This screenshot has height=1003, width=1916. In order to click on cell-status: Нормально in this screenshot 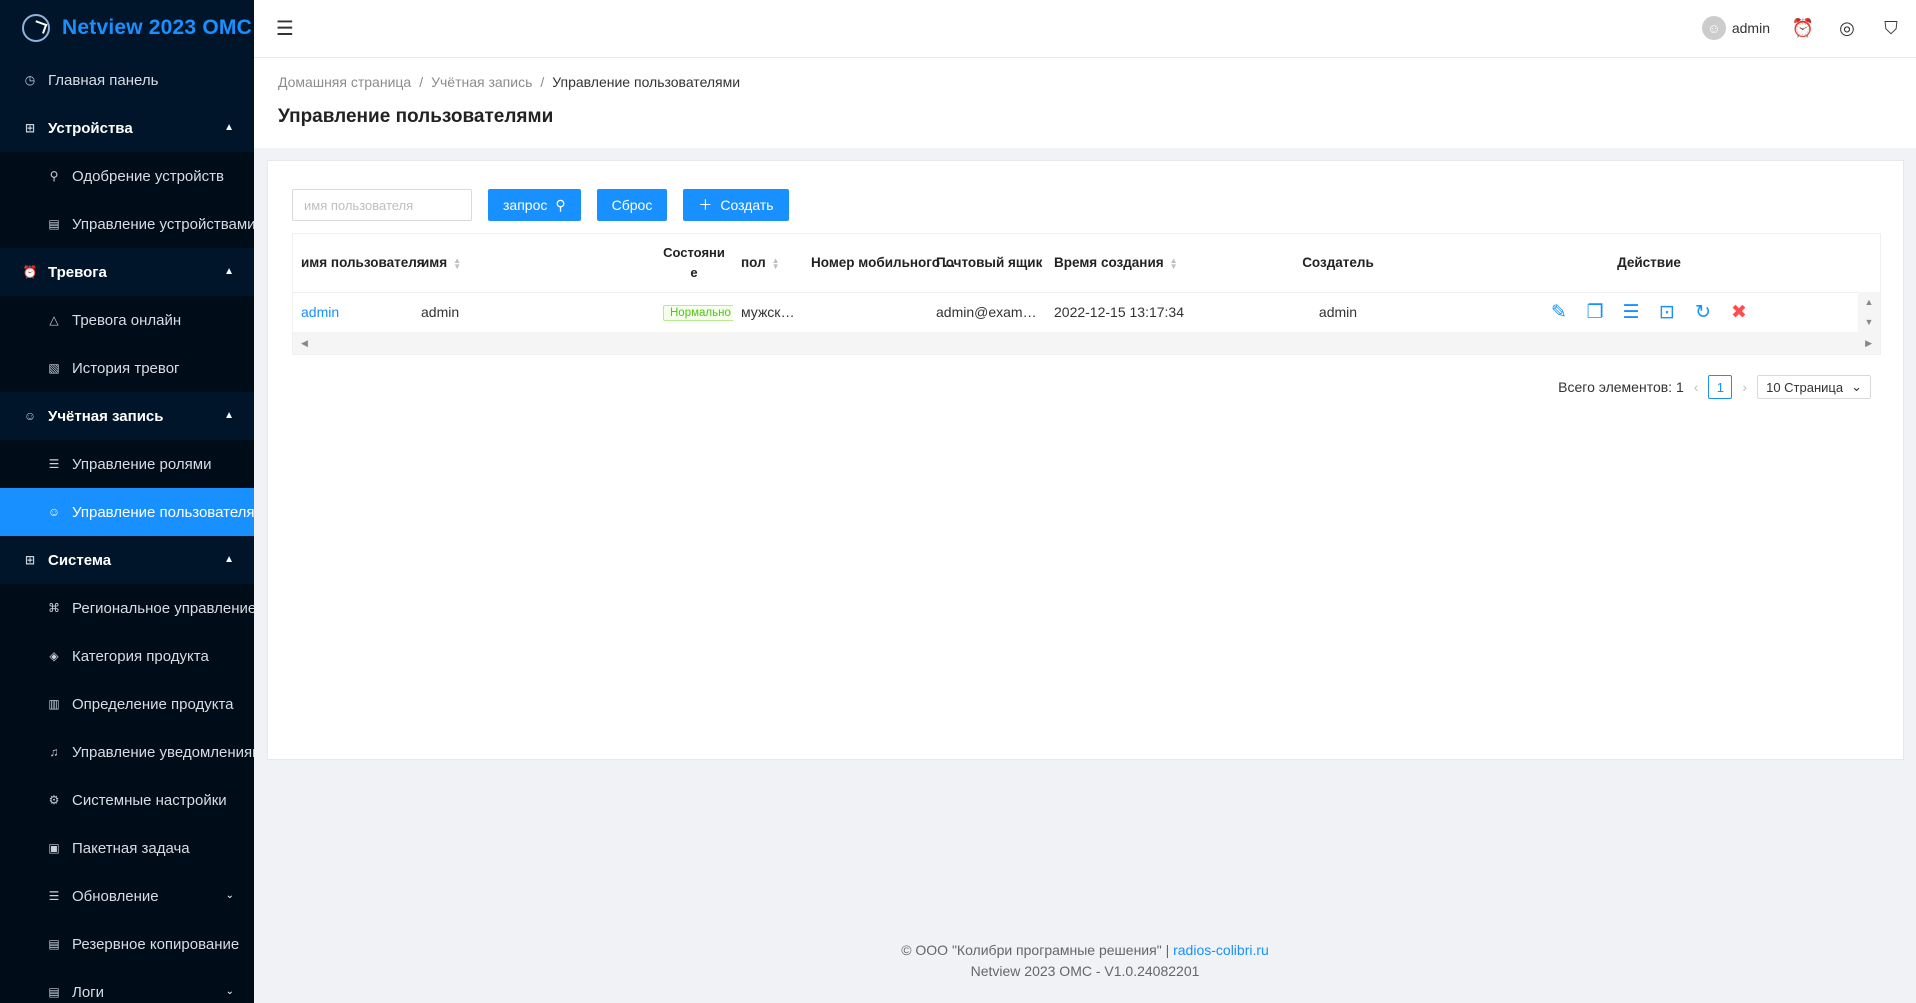, I will do `click(694, 312)`.